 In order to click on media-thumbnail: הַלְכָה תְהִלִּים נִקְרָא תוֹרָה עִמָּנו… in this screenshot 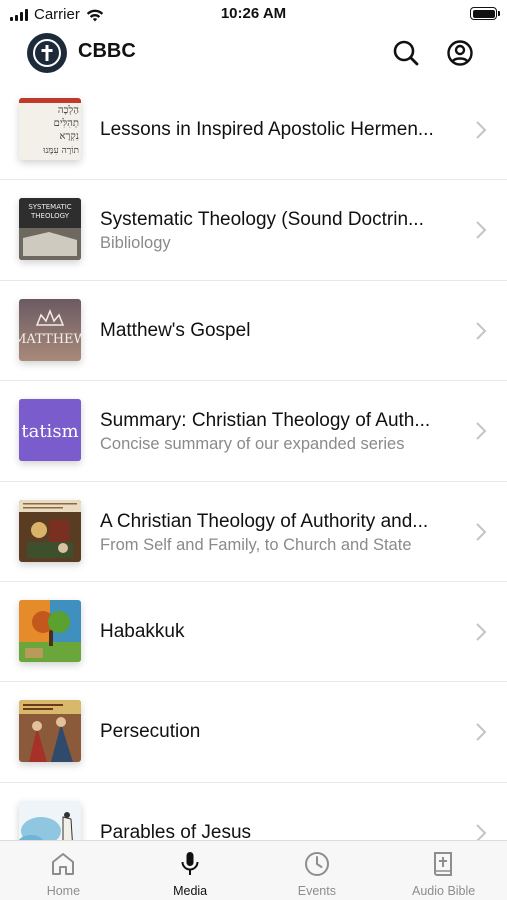, I will do `click(50, 129)`.